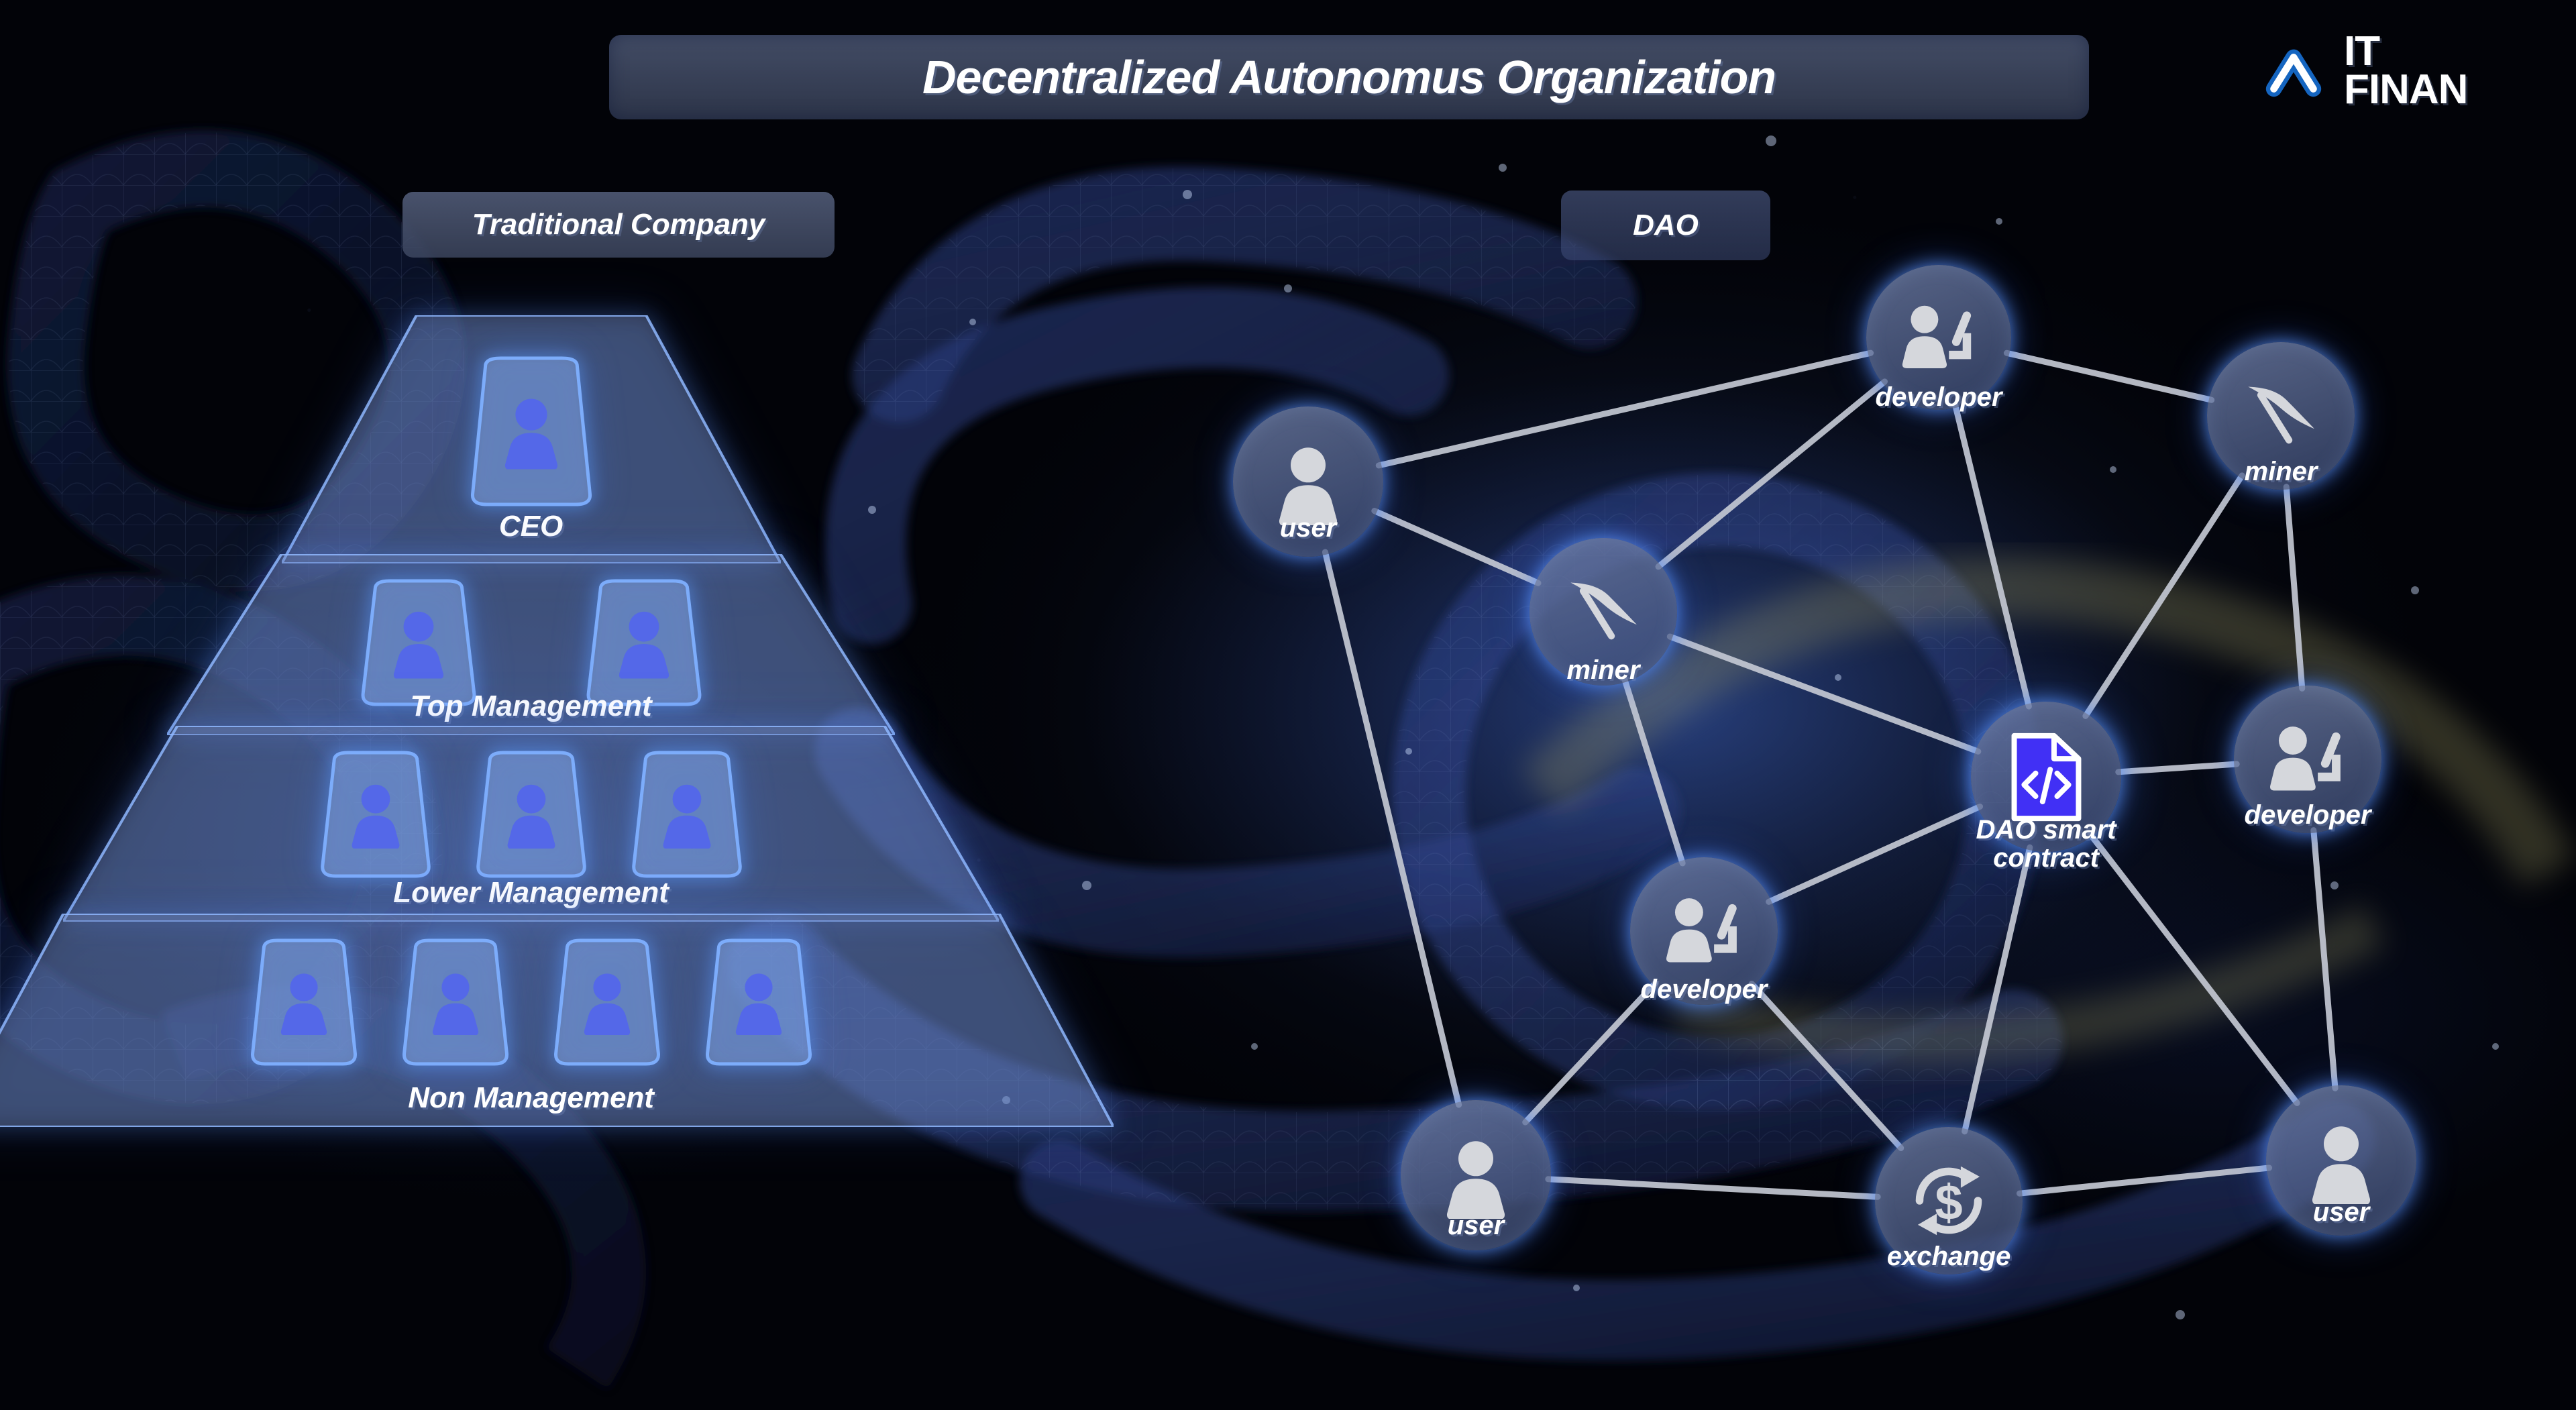  I want to click on network-node-user-top-left: user, so click(1308, 482).